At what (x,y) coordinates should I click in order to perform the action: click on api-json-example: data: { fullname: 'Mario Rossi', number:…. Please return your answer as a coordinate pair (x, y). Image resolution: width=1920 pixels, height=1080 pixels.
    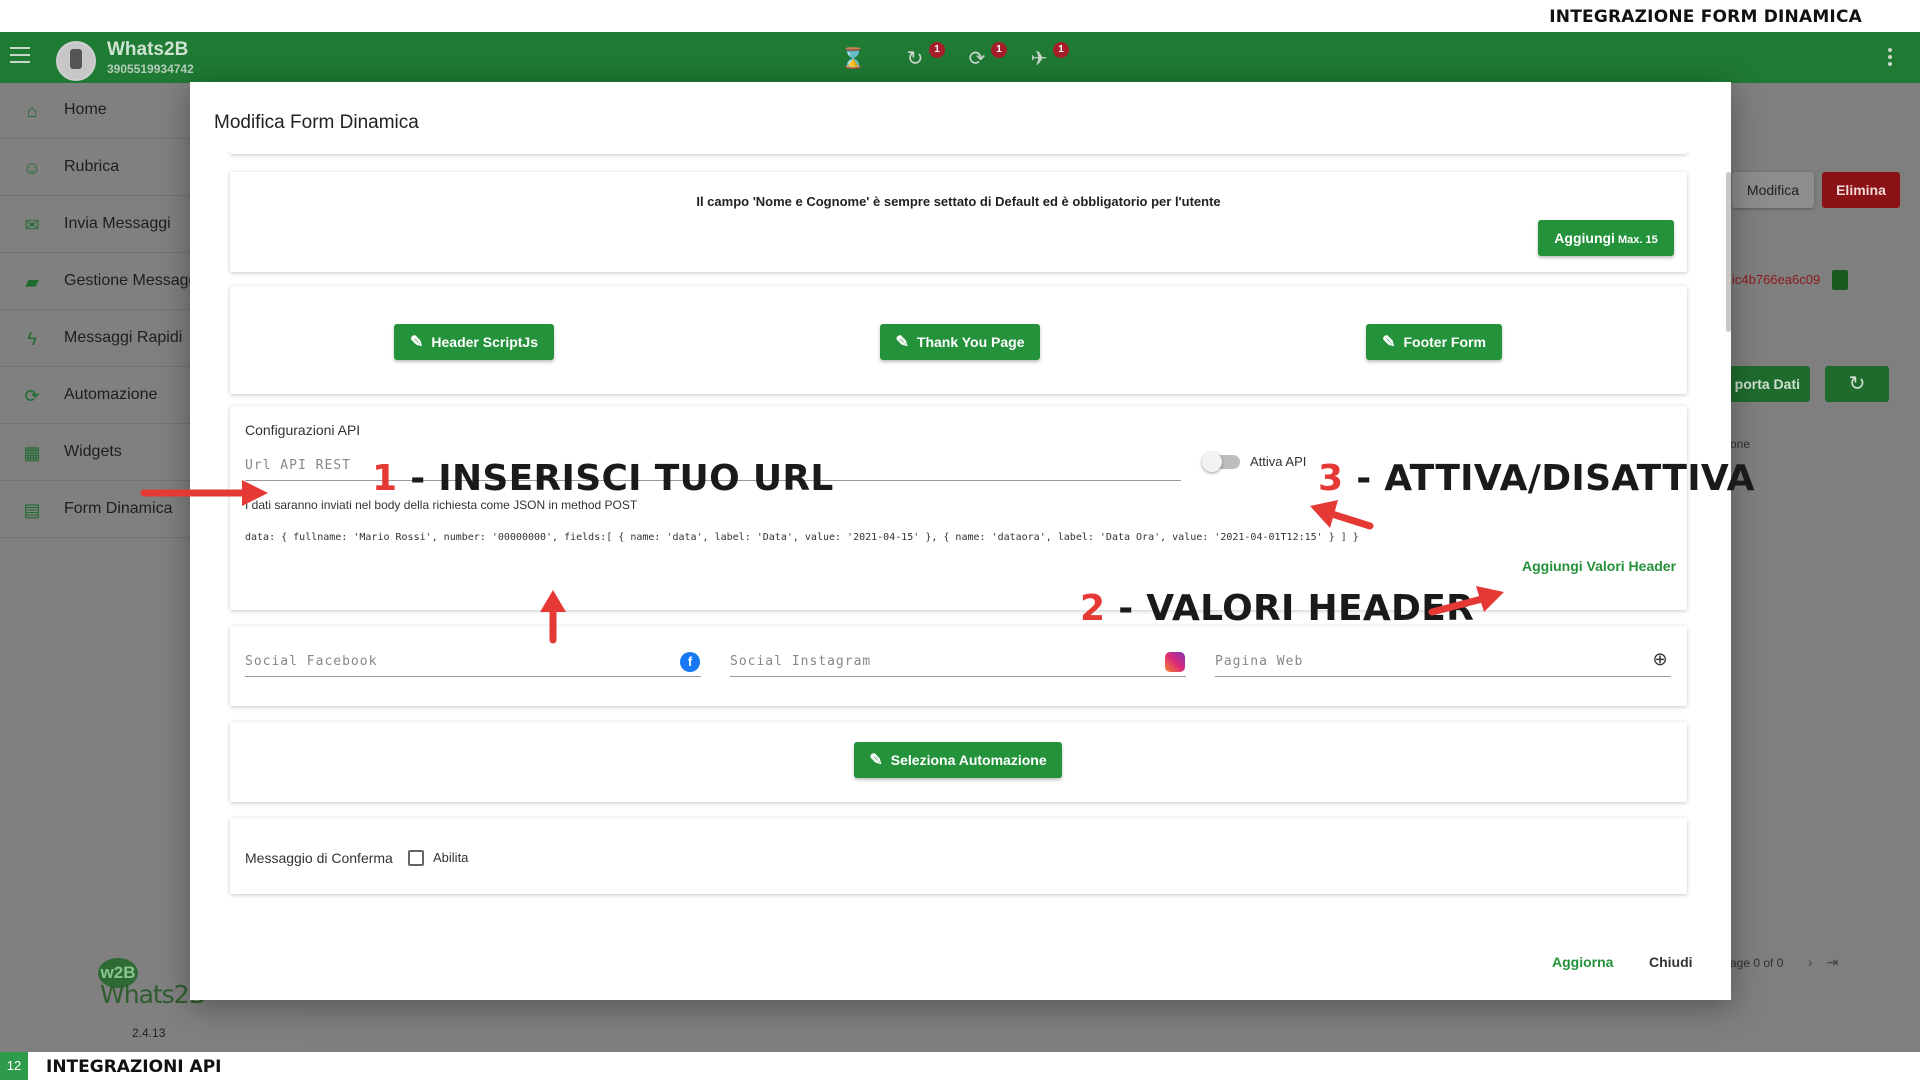
    Looking at the image, I should click on (802, 537).